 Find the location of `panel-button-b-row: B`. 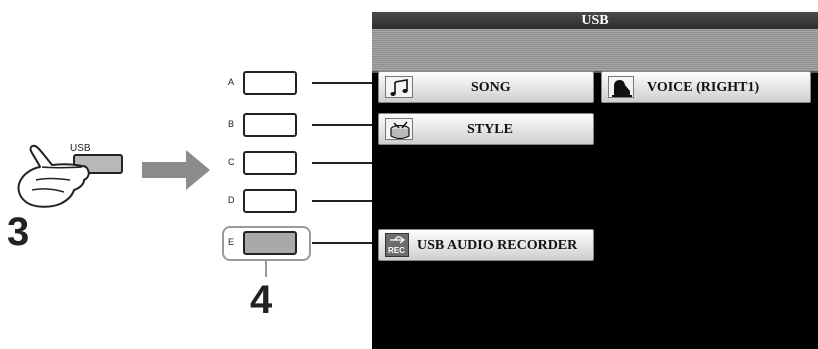

panel-button-b-row: B is located at coordinates (301, 125).